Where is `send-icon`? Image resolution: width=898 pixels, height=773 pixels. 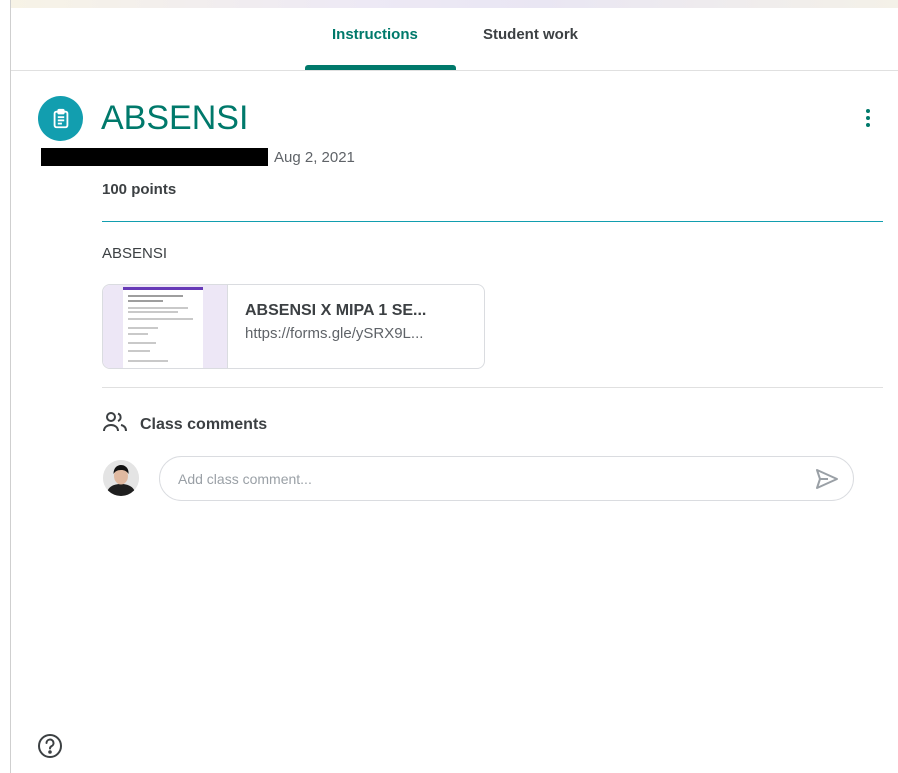
send-icon is located at coordinates (827, 479).